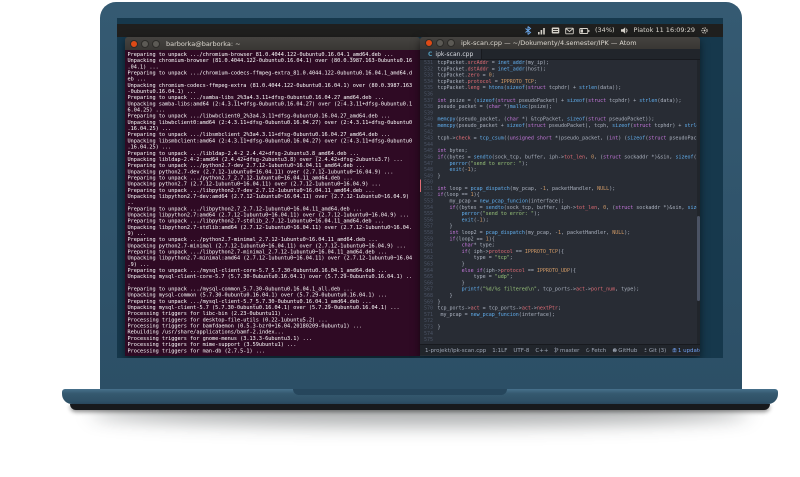 Image resolution: width=800 pixels, height=477 pixels. Describe the element at coordinates (203, 43) in the screenshot. I see `terminal-title: barborka@barborka: ~` at that location.